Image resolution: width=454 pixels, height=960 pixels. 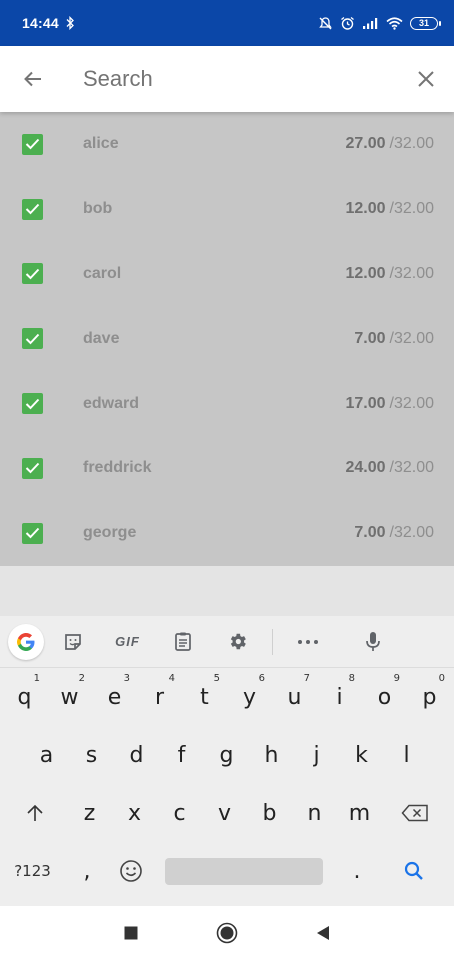 What do you see at coordinates (429, 697) in the screenshot?
I see `key-p: p0` at bounding box center [429, 697].